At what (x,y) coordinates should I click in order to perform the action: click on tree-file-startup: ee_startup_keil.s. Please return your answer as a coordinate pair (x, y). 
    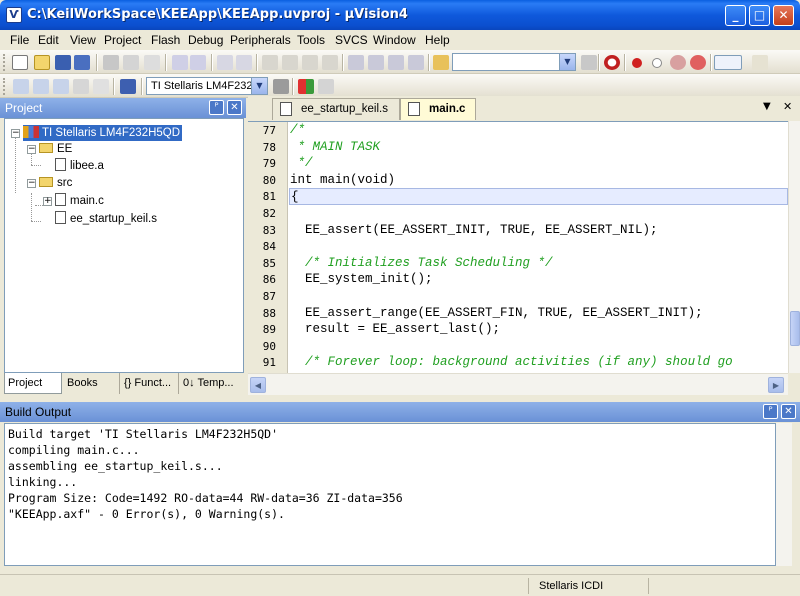
    Looking at the image, I should click on (106, 219).